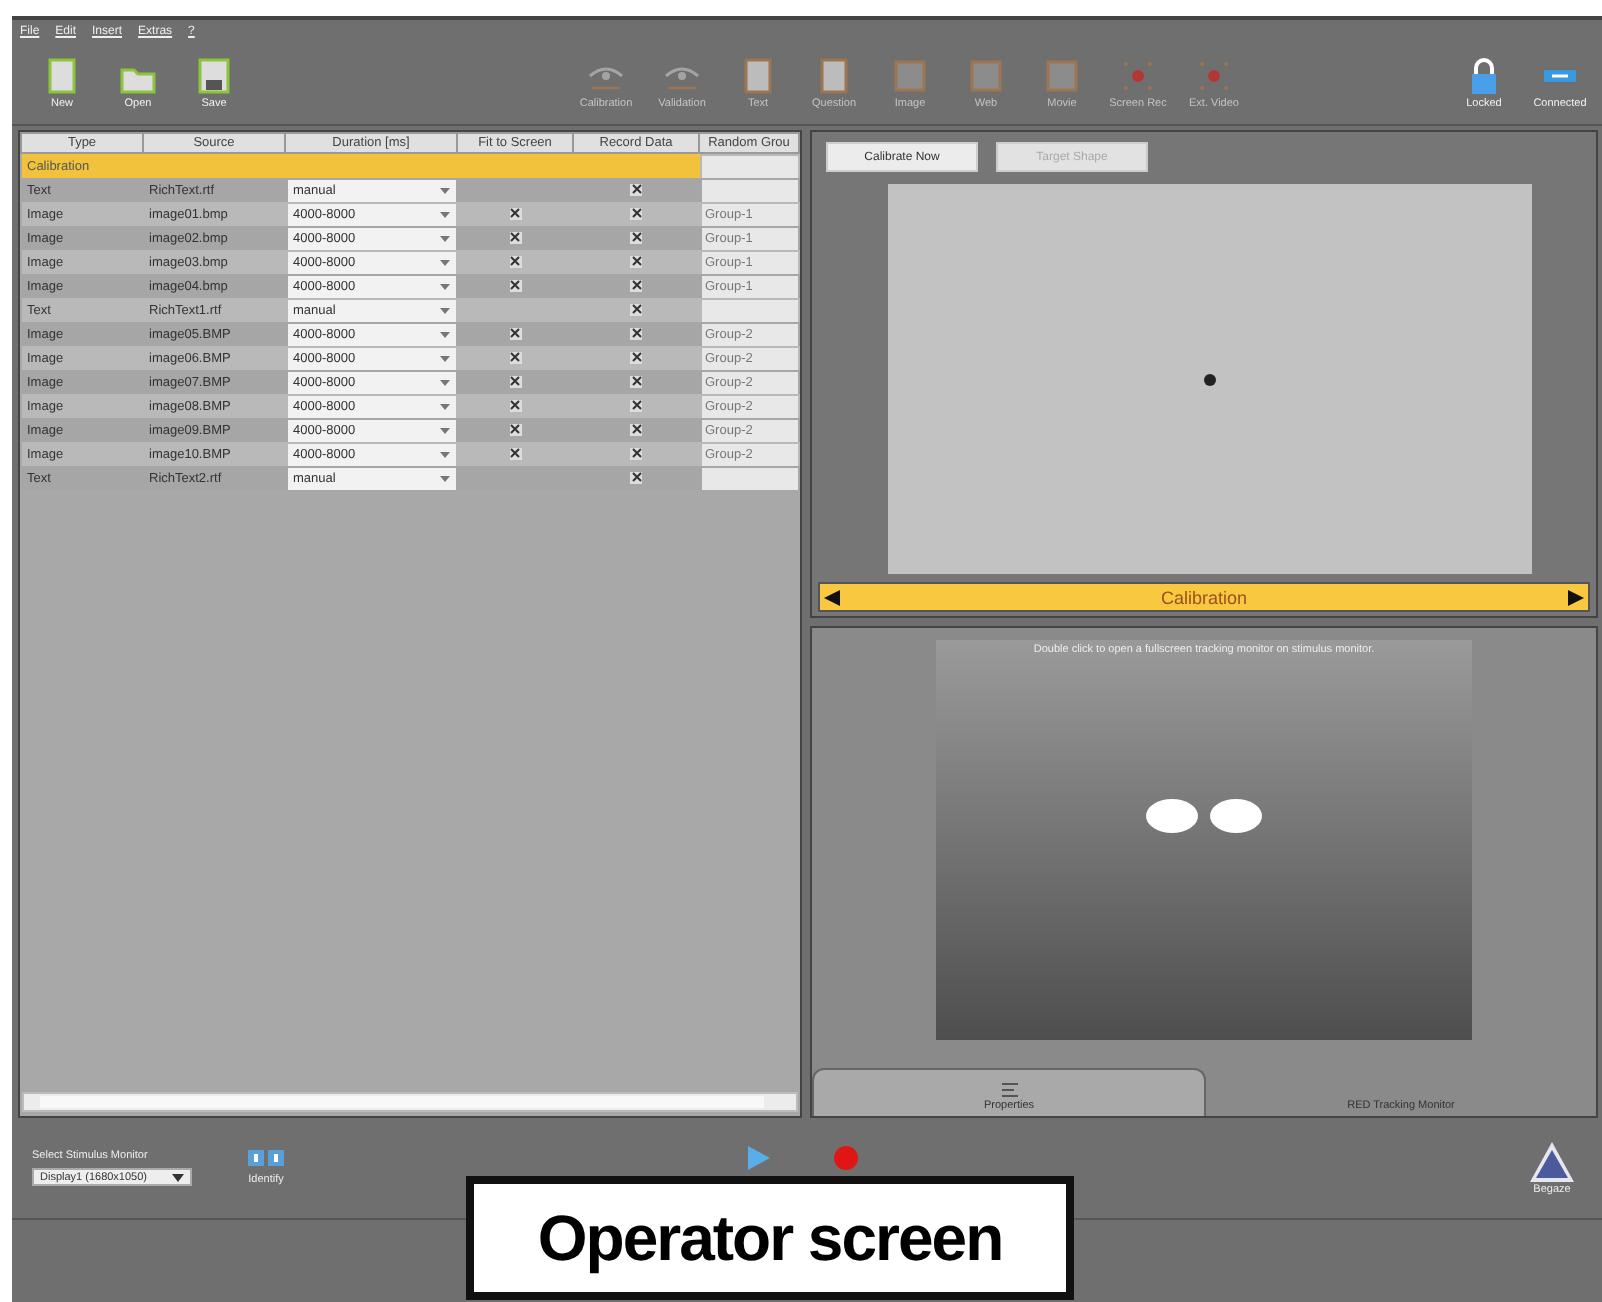  What do you see at coordinates (1009, 1091) in the screenshot?
I see `properties-icon` at bounding box center [1009, 1091].